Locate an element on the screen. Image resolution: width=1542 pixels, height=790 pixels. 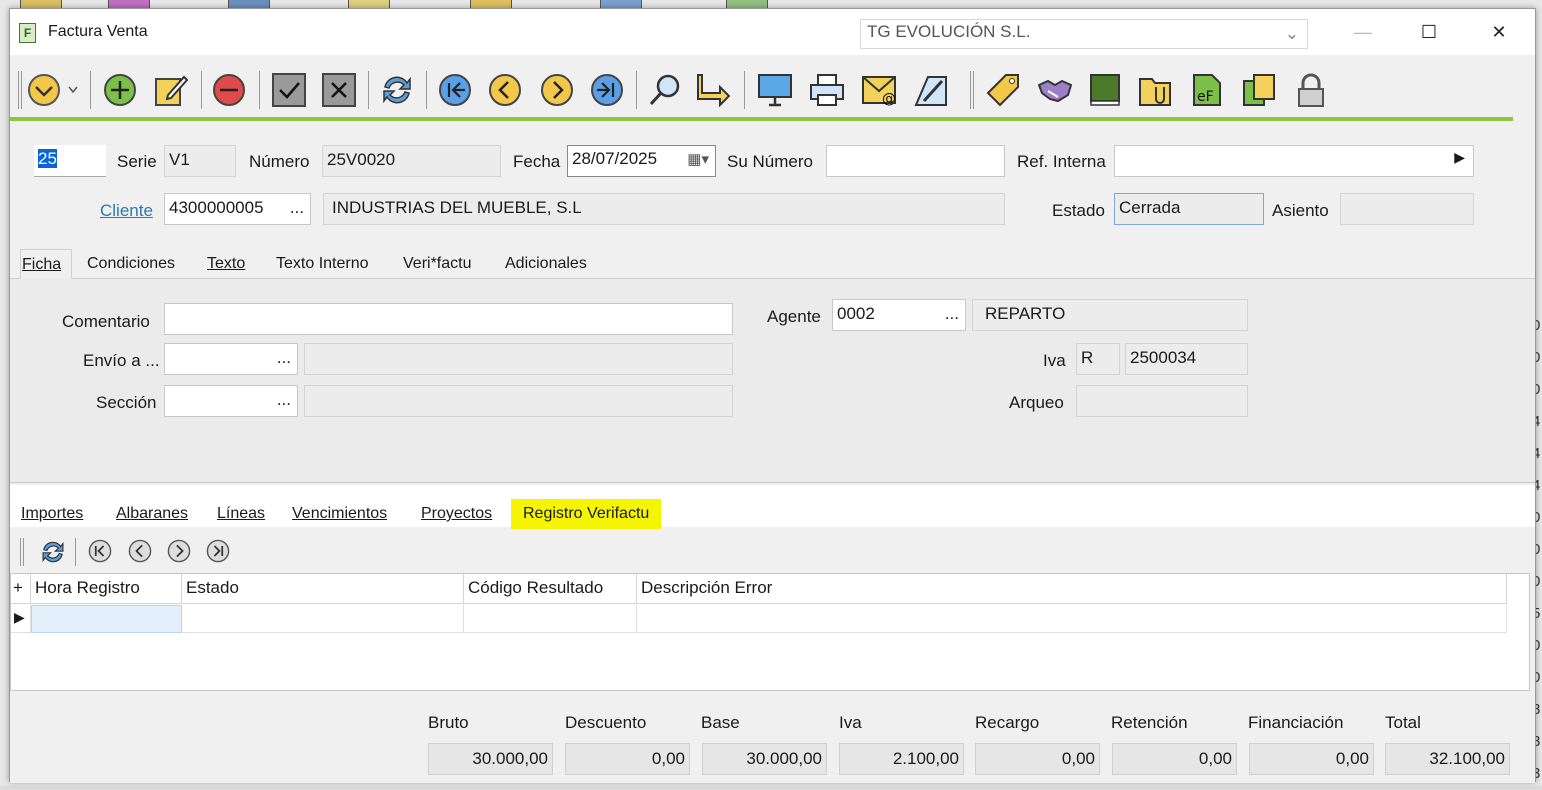
goto-icon is located at coordinates (713, 90).